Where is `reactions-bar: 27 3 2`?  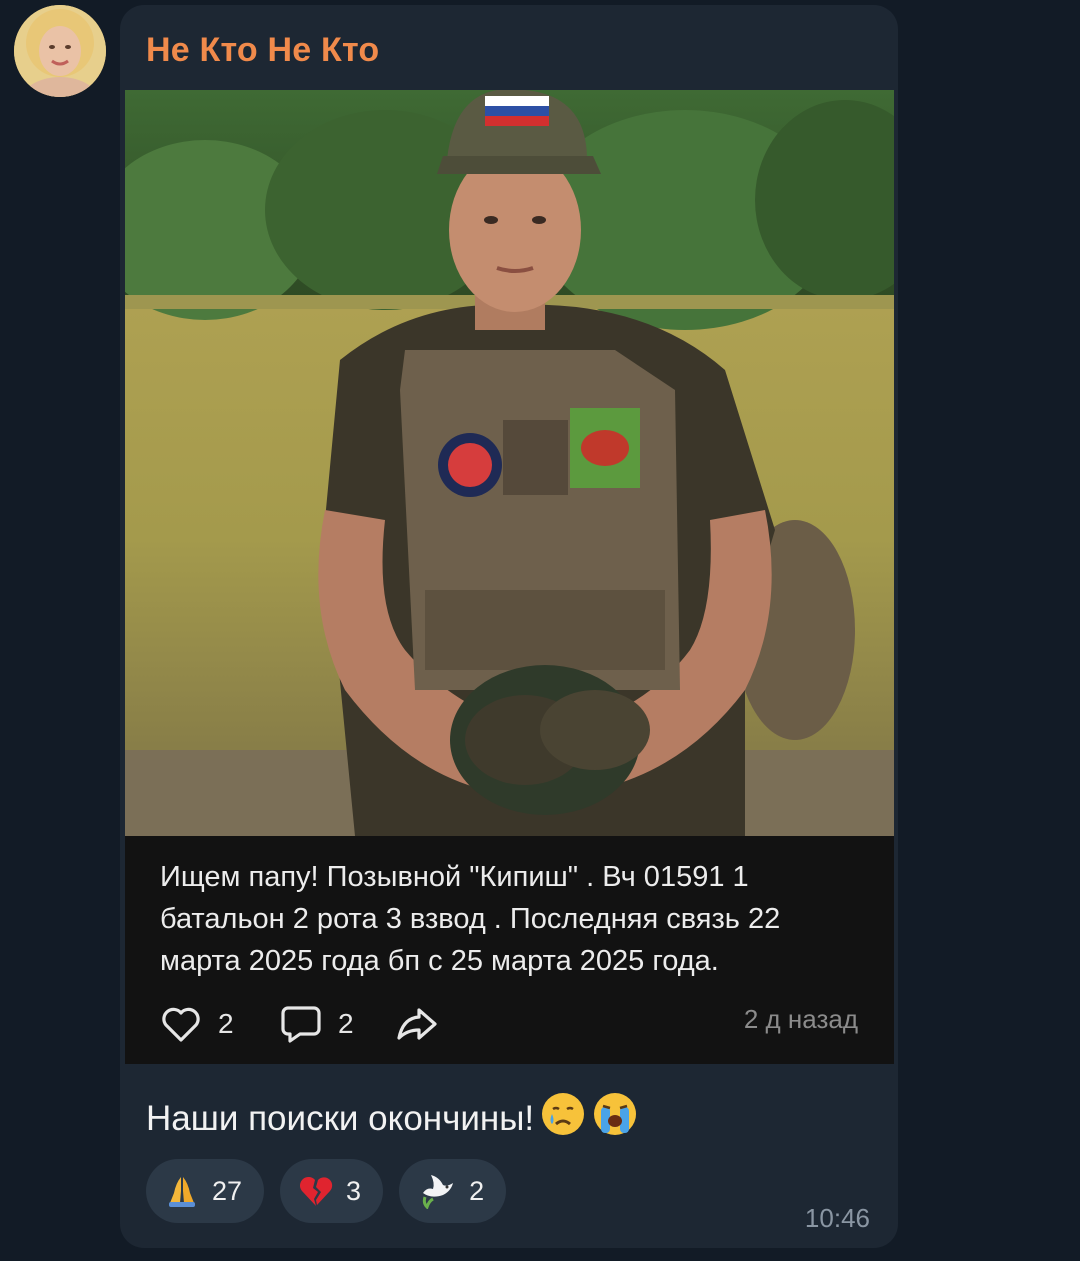 reactions-bar: 27 3 2 is located at coordinates (326, 1191).